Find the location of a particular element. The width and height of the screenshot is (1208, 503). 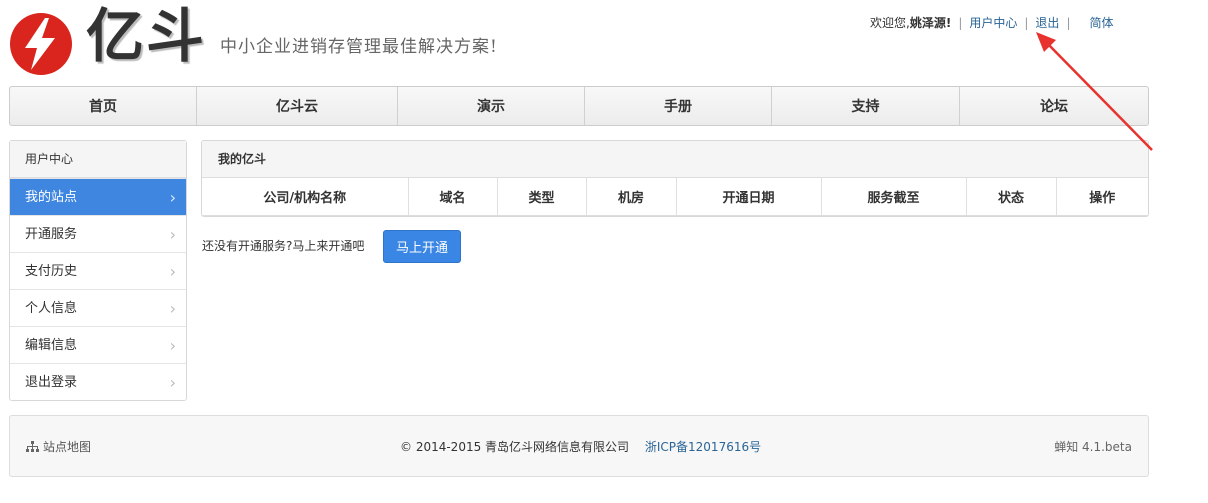

sites-table: 公司/机构名称 域名 类型 机房 开通日期 服务截至 状态 操作 is located at coordinates (675, 197).